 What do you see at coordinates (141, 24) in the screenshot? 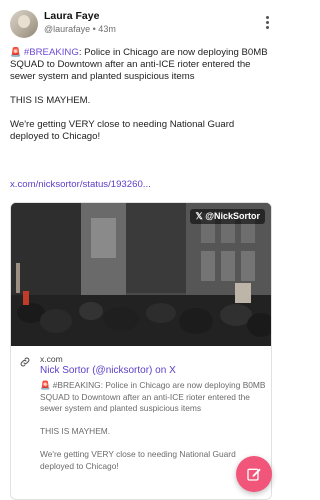
I see `post-header: Laura Faye @laurafaye • 43m` at bounding box center [141, 24].